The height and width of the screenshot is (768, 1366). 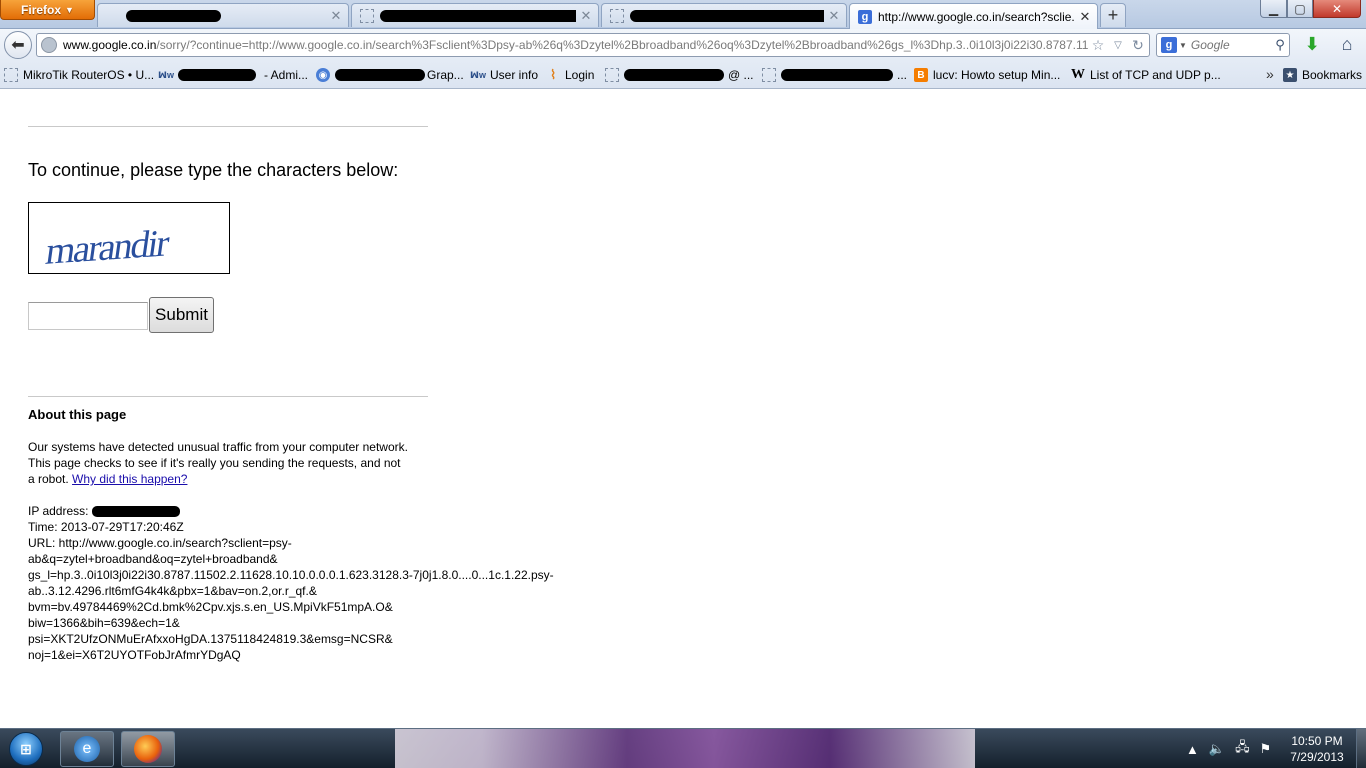 What do you see at coordinates (113, 16) in the screenshot?
I see `tab-favicon` at bounding box center [113, 16].